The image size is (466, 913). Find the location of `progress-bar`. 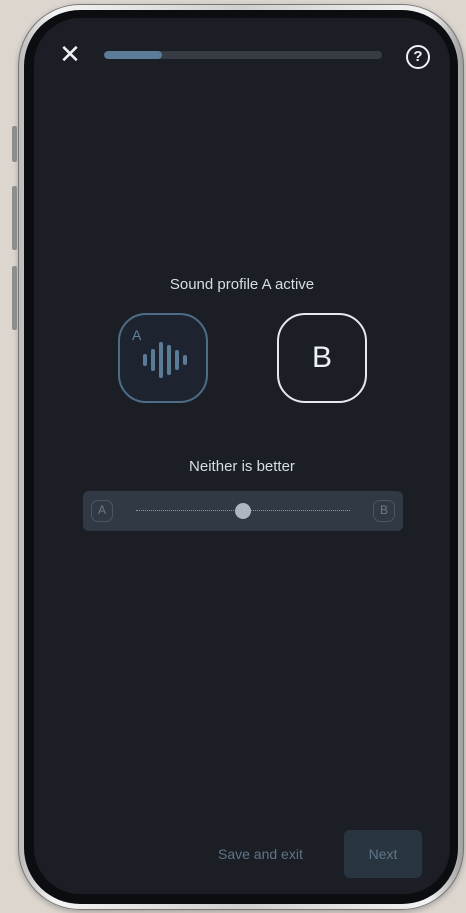

progress-bar is located at coordinates (243, 55).